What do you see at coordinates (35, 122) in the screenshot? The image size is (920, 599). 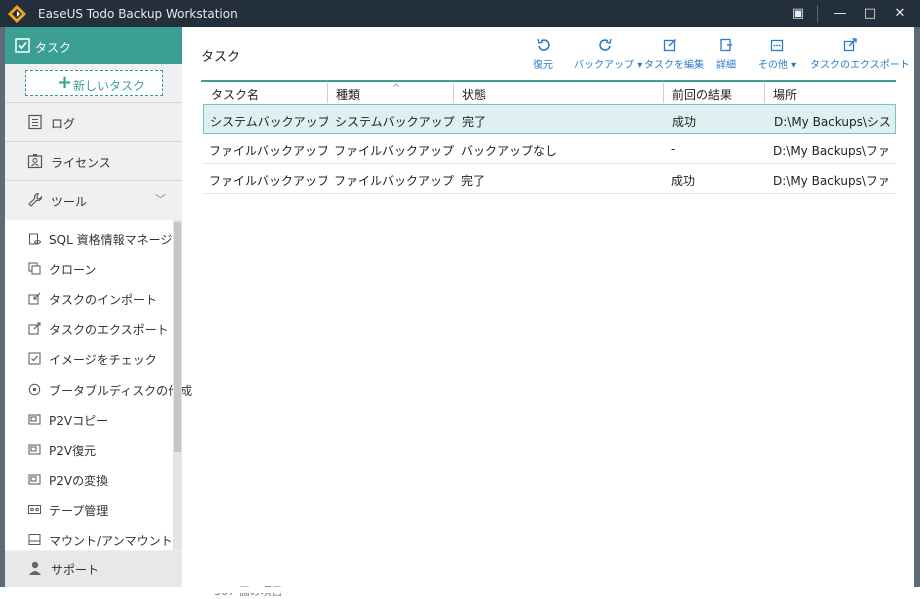 I see `log-icon` at bounding box center [35, 122].